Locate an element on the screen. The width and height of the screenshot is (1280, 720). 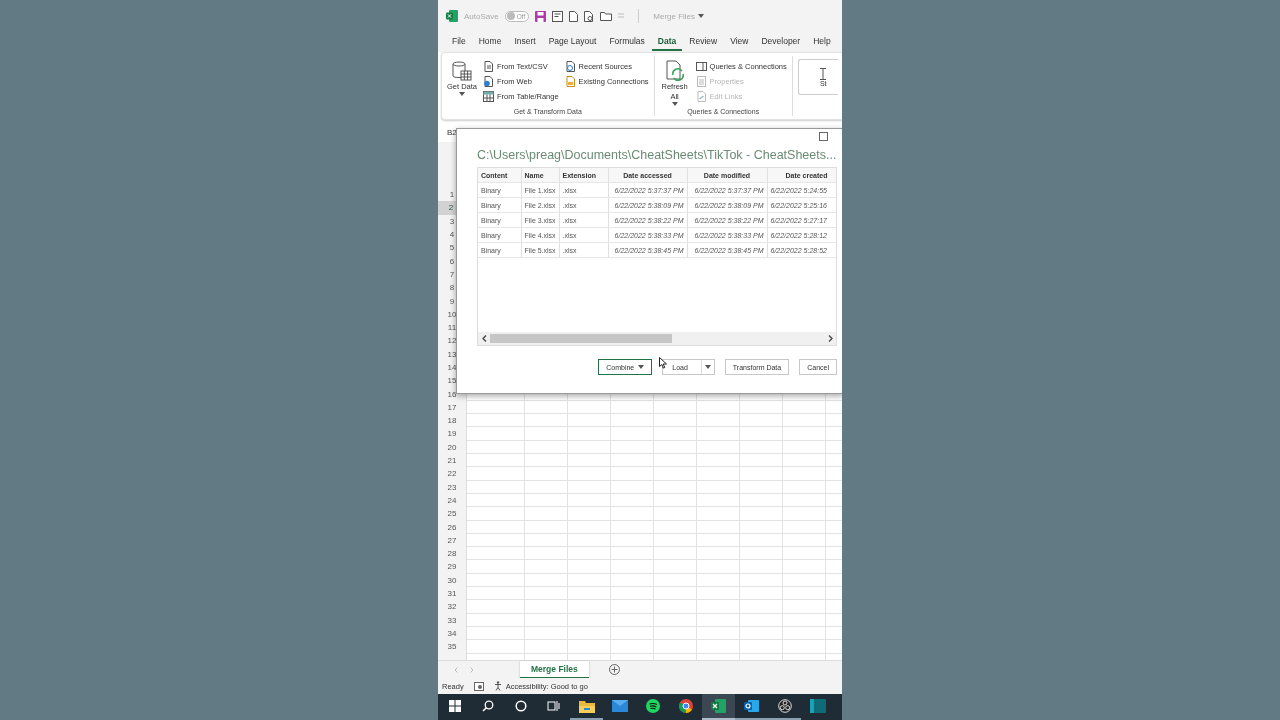
scrollbar-thumb is located at coordinates (581, 338).